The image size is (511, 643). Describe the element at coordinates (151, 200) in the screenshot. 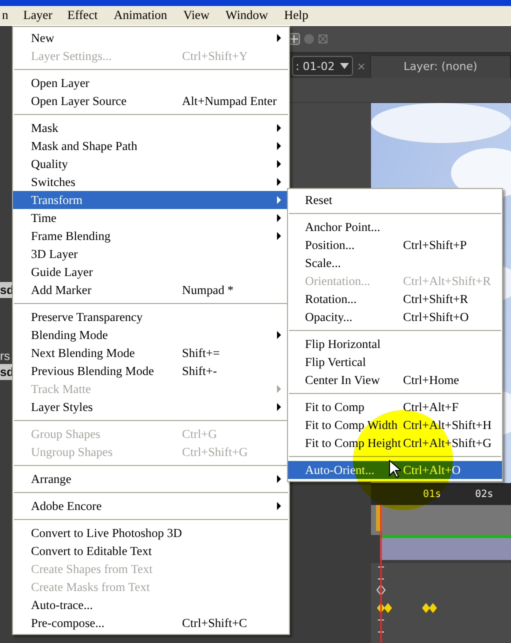

I see `menu-item: Transform` at that location.